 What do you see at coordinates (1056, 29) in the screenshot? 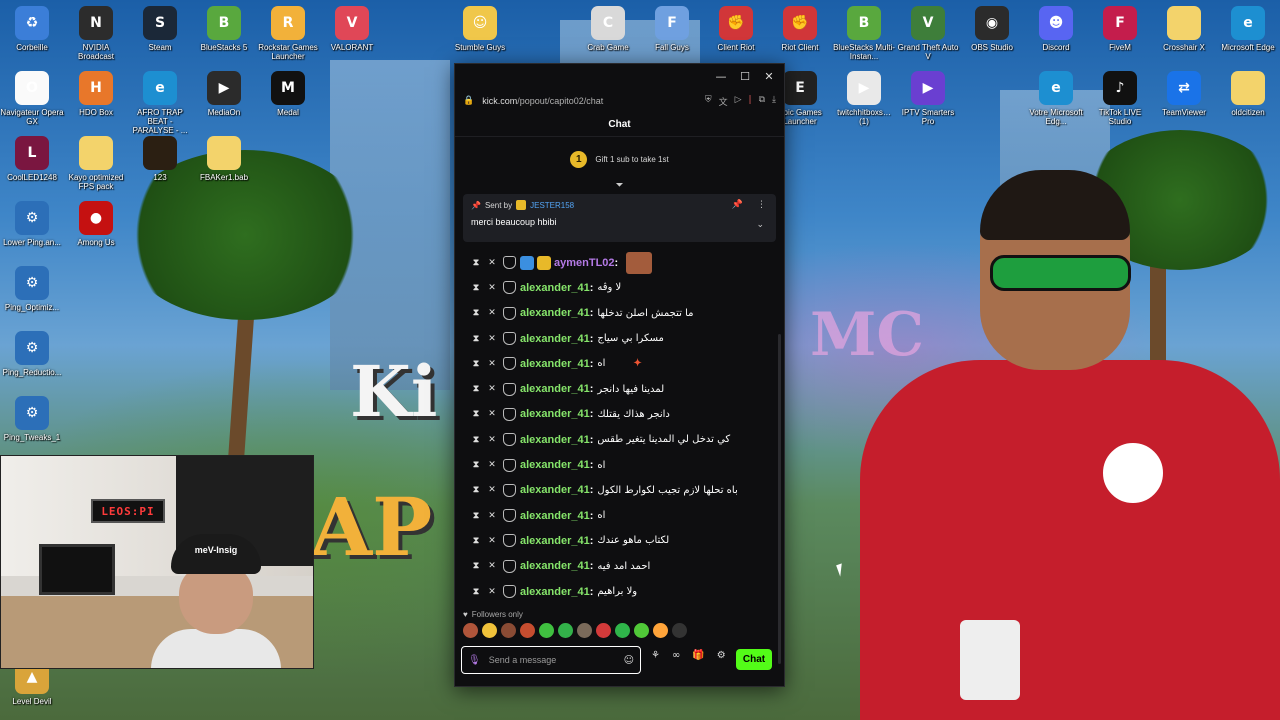
I see `desktop-shortcut: ☻ Discord` at bounding box center [1056, 29].